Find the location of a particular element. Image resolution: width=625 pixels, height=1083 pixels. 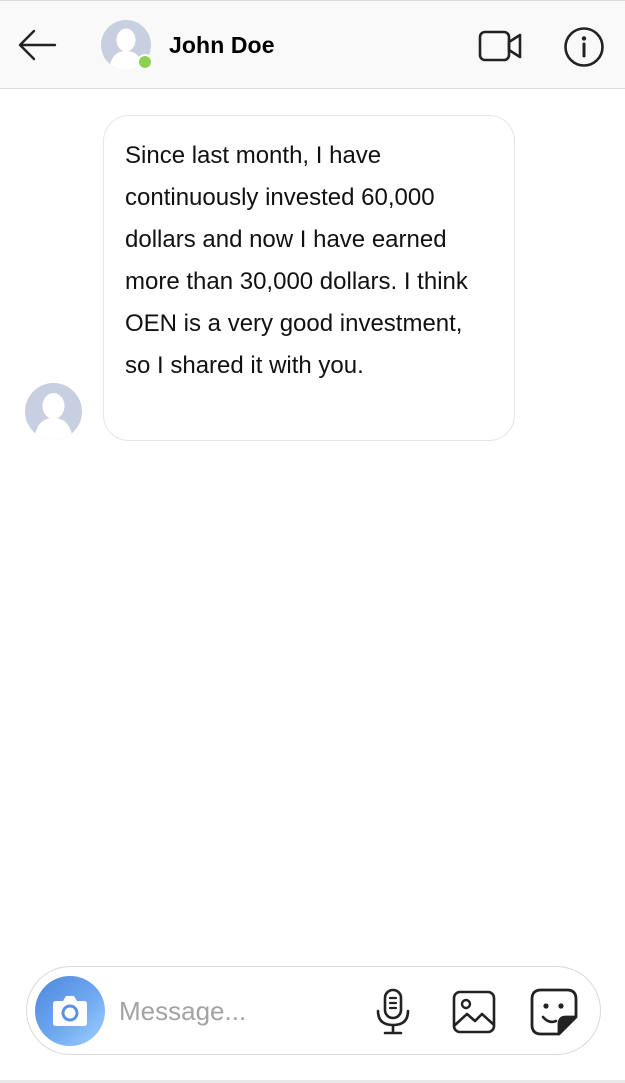

default-avatar-icon is located at coordinates (53, 411).